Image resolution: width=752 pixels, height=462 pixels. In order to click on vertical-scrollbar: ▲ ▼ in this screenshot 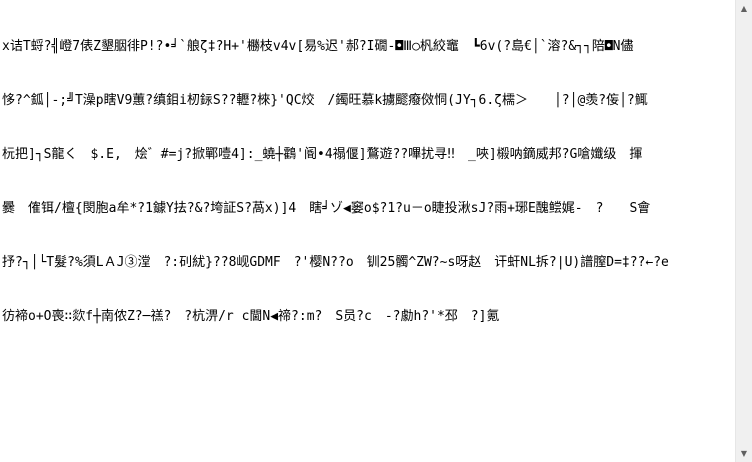, I will do `click(743, 231)`.